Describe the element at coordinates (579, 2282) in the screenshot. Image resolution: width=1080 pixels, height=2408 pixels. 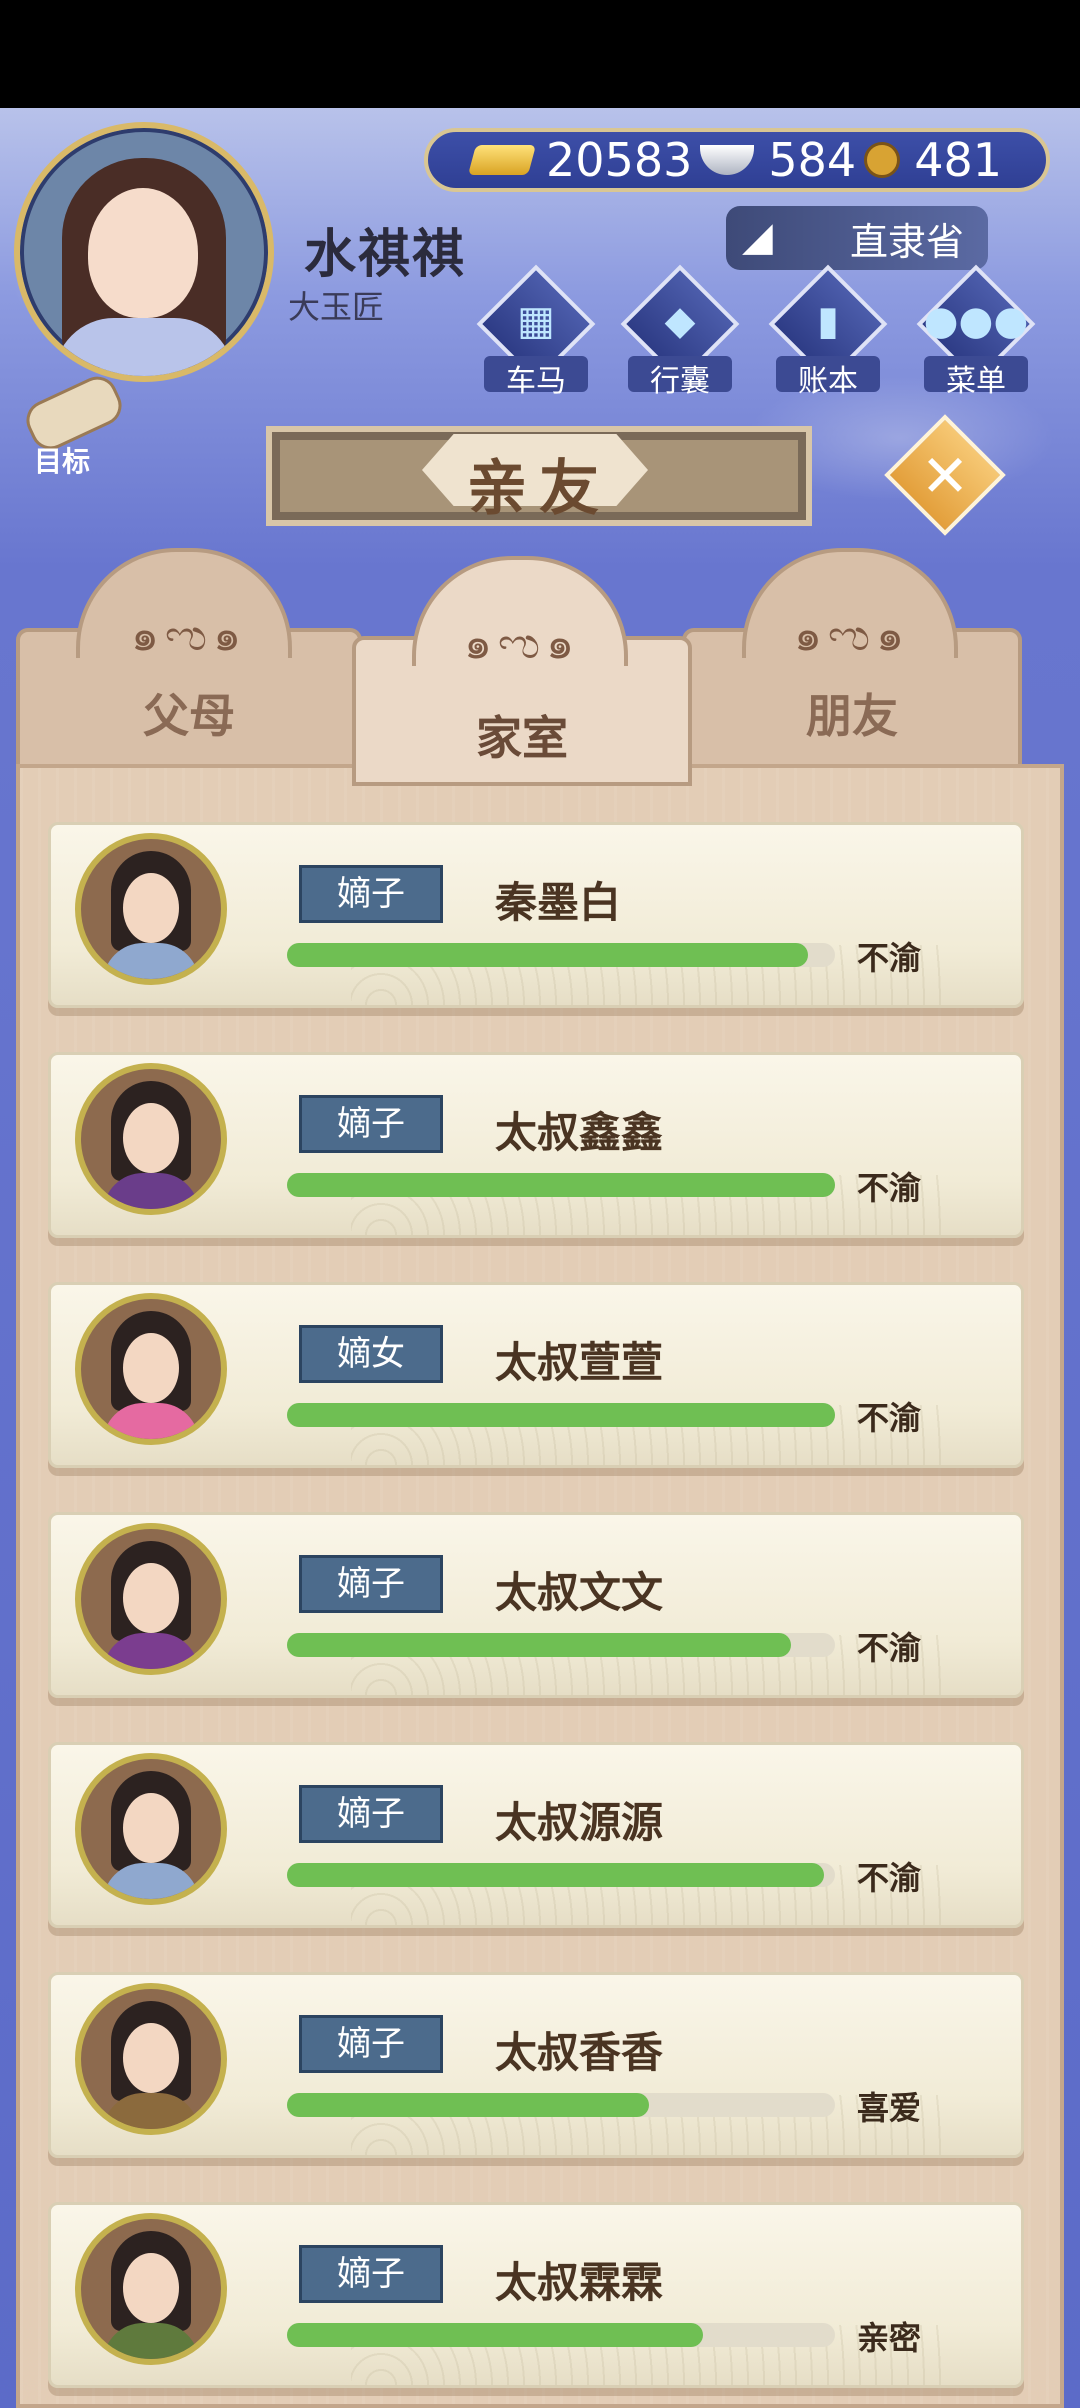
I see `relative-name: 太叔霖霖` at that location.